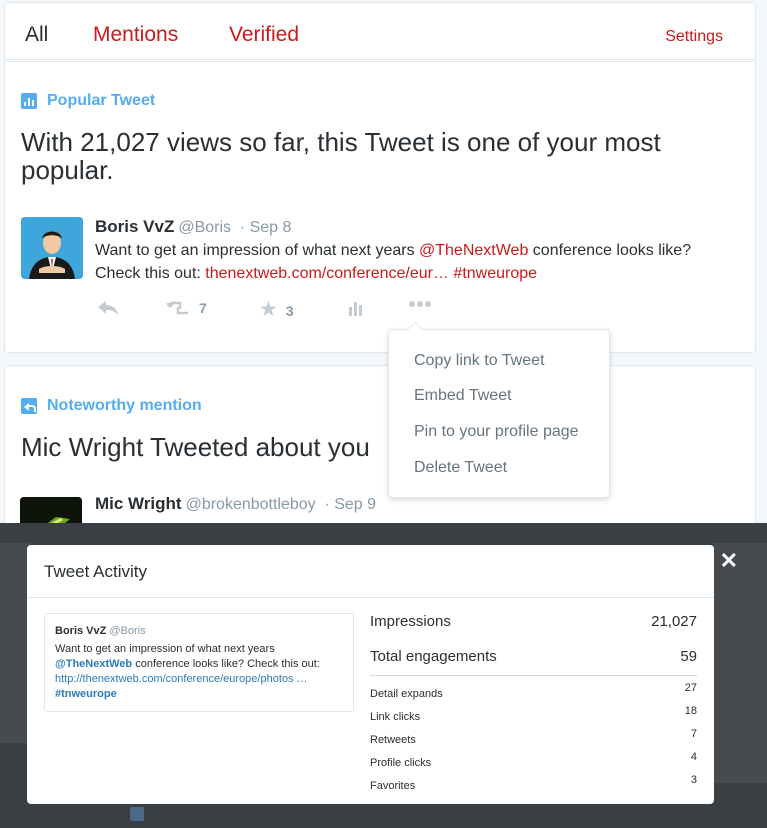  I want to click on stat-impressions: Impressions 21,027, so click(533, 621).